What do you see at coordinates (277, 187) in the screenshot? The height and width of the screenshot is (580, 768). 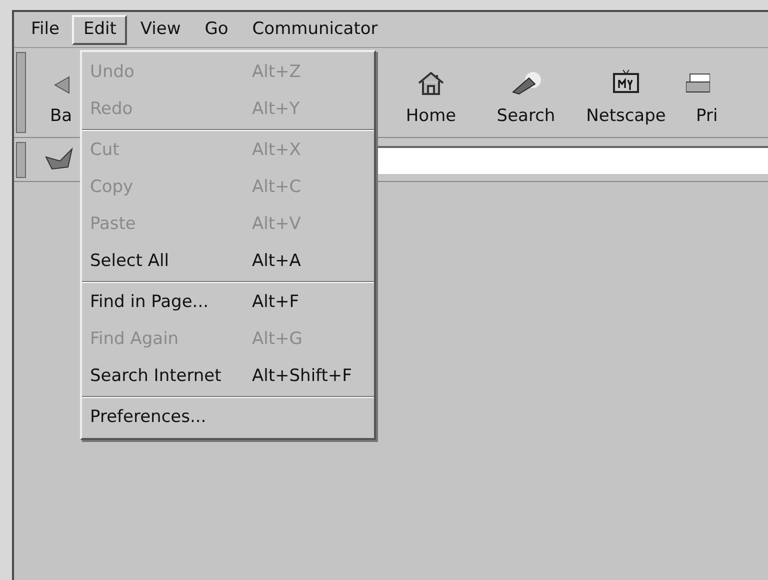 I see `shortcut-text: Alt+C` at bounding box center [277, 187].